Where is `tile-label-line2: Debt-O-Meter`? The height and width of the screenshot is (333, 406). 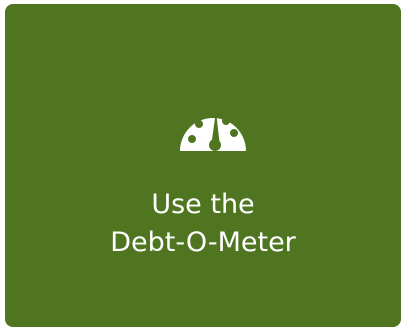 tile-label-line2: Debt-O-Meter is located at coordinates (203, 242).